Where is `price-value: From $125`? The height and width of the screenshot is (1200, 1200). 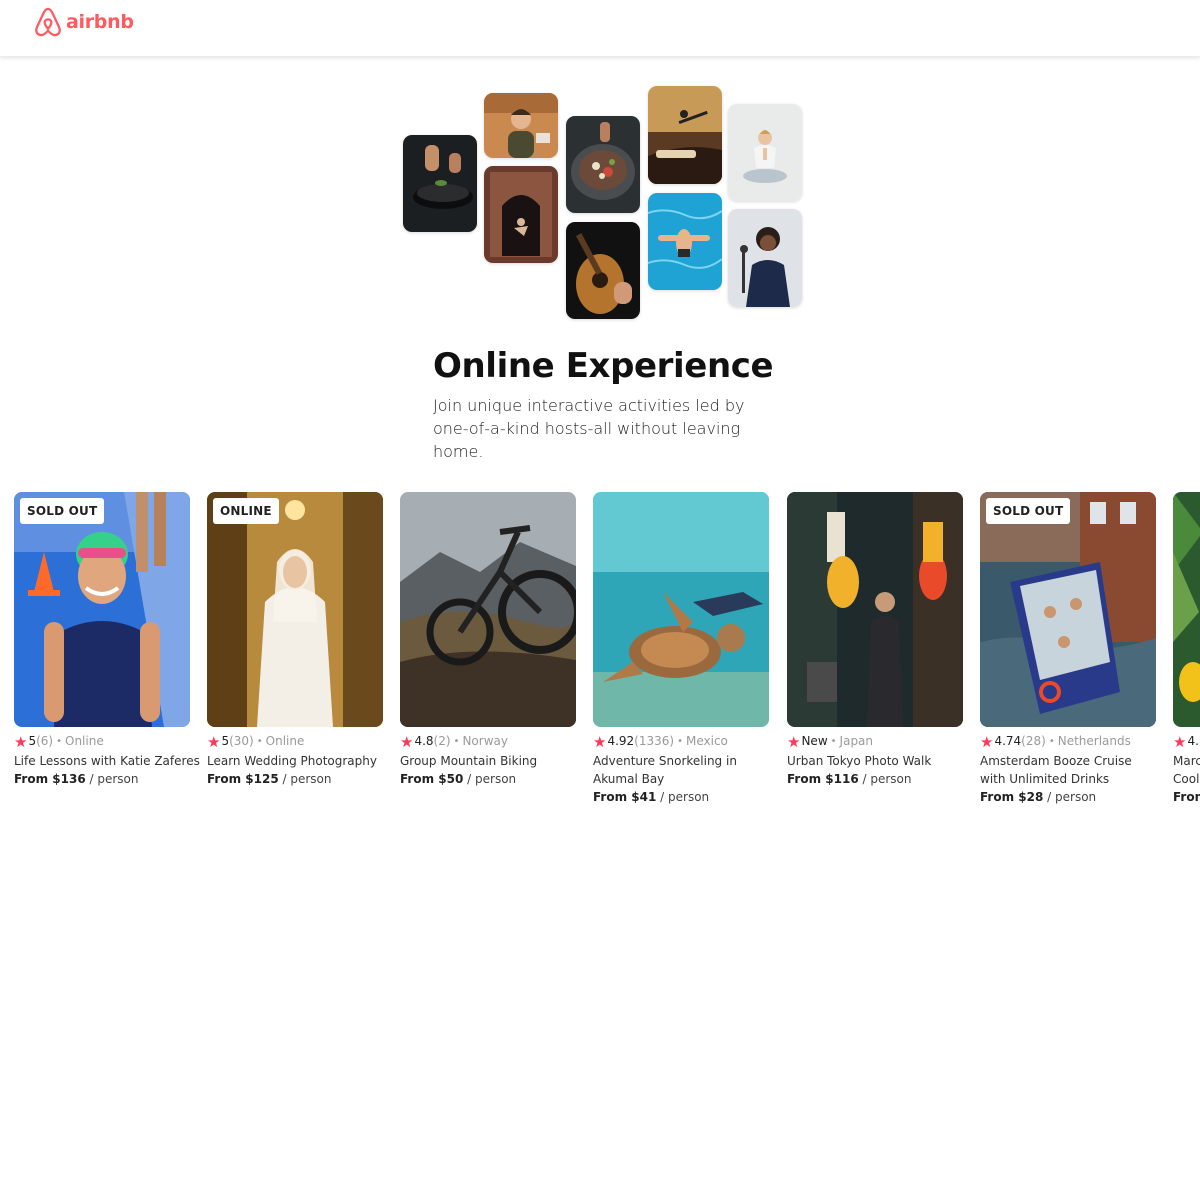
price-value: From $125 is located at coordinates (243, 779).